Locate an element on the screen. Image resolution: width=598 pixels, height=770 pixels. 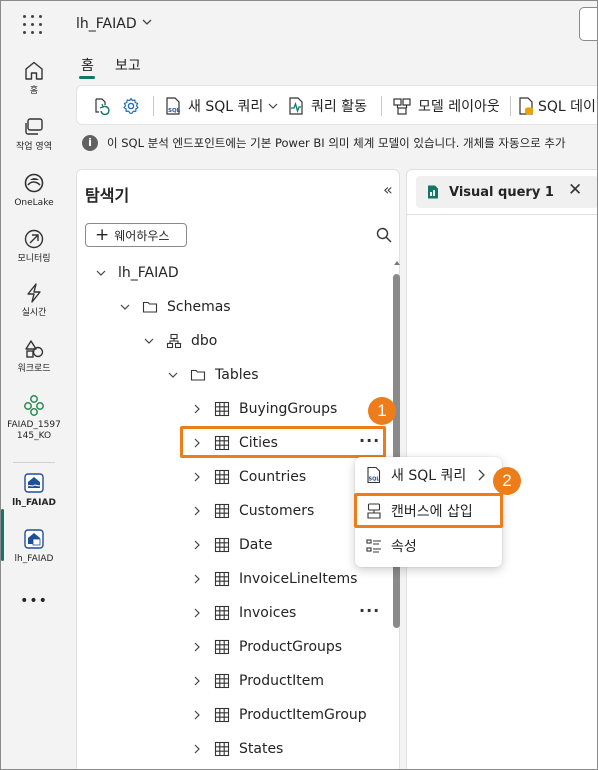
top-bar: lh_FAIAD is located at coordinates (299, 25).